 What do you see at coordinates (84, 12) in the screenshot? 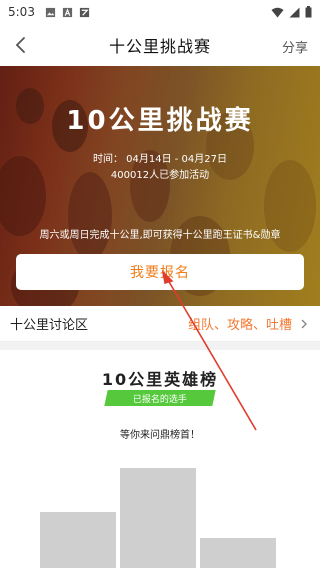
I see `app-icon` at bounding box center [84, 12].